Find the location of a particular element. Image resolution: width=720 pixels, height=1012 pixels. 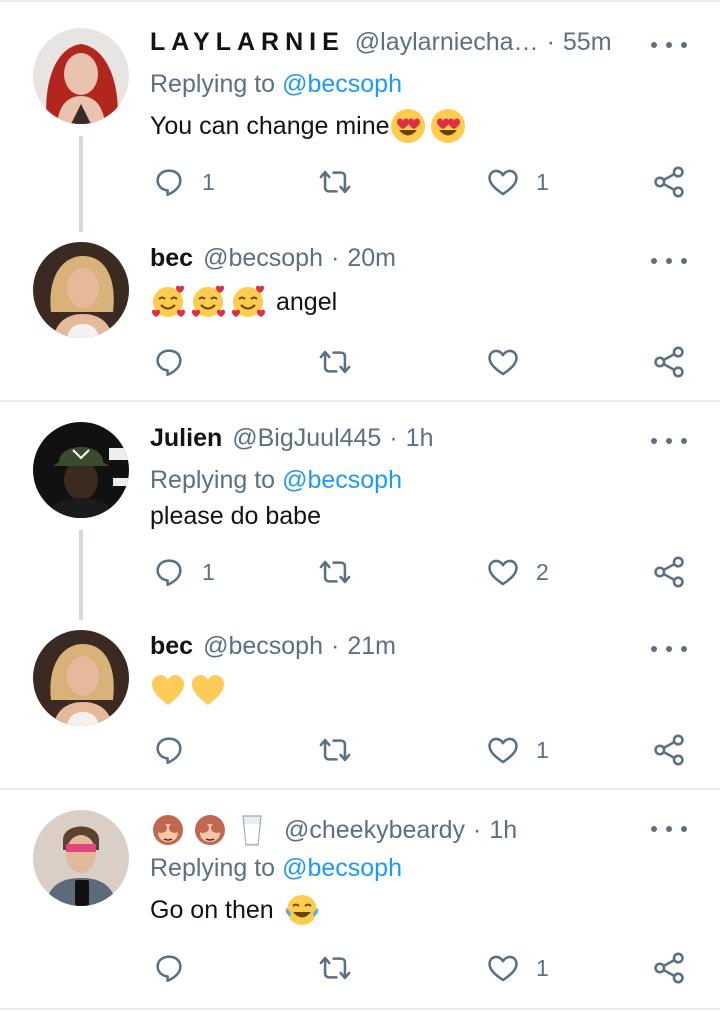

like-button: 2 is located at coordinates (517, 572).